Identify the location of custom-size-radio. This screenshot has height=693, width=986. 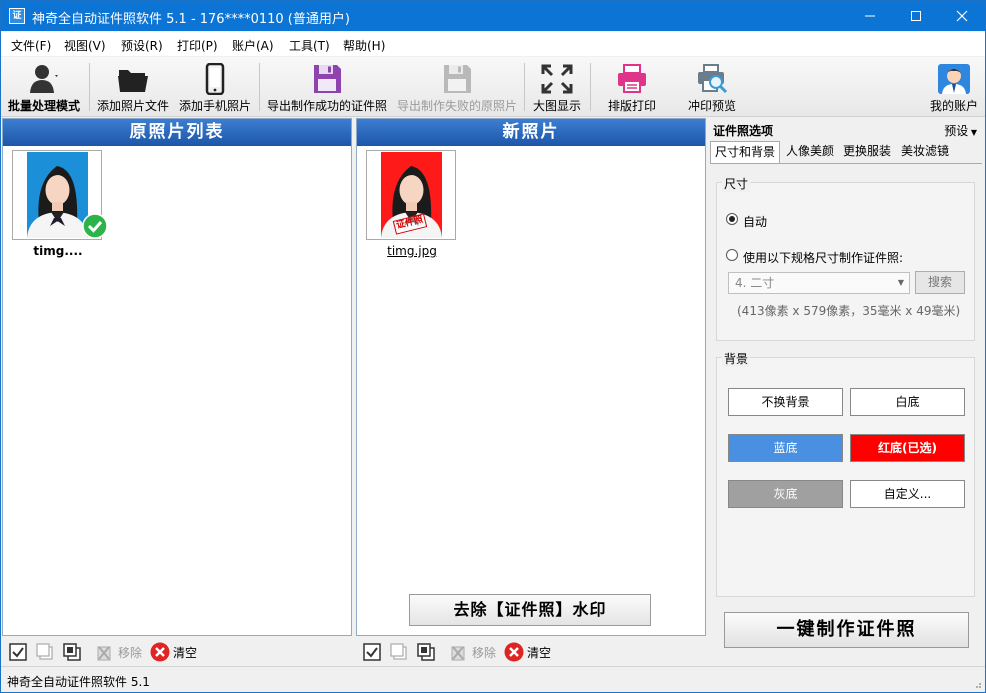
(732, 255).